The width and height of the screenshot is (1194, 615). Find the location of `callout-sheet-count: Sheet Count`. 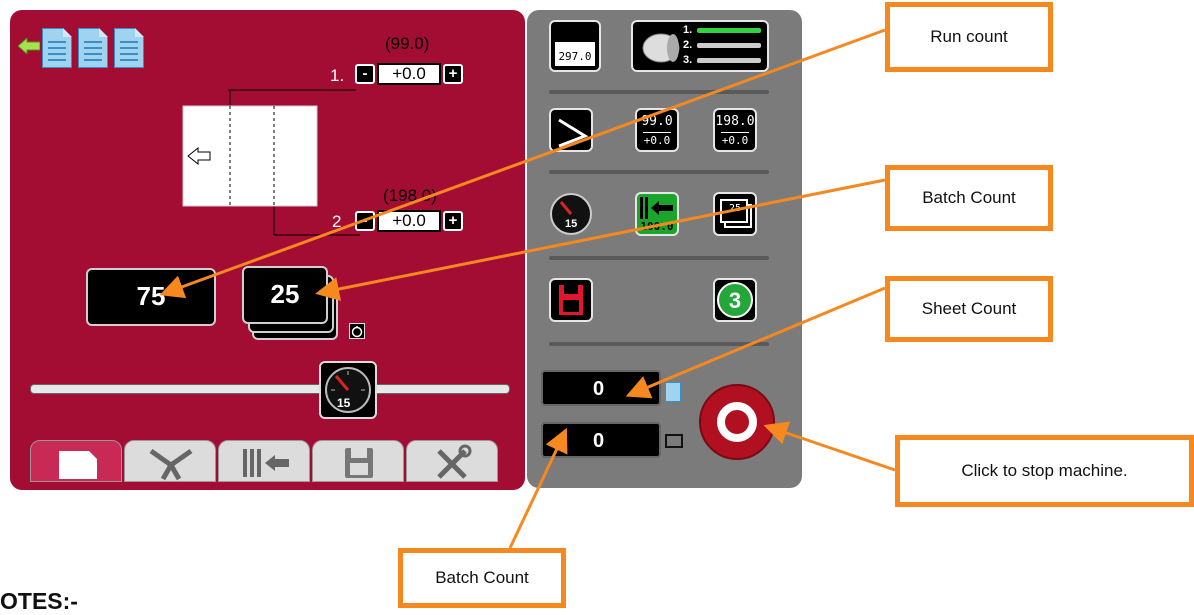

callout-sheet-count: Sheet Count is located at coordinates (969, 309).